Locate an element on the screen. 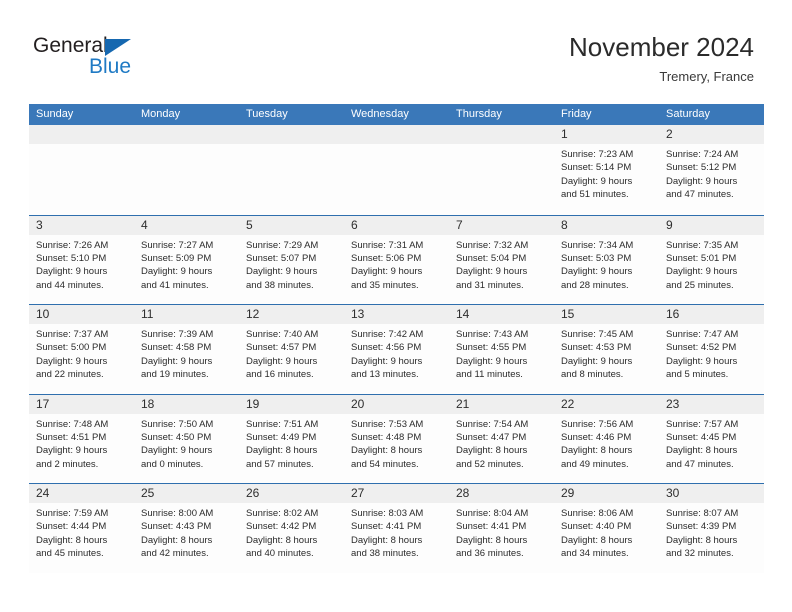 Image resolution: width=792 pixels, height=612 pixels. logo-text-blue: Blue is located at coordinates (110, 66).